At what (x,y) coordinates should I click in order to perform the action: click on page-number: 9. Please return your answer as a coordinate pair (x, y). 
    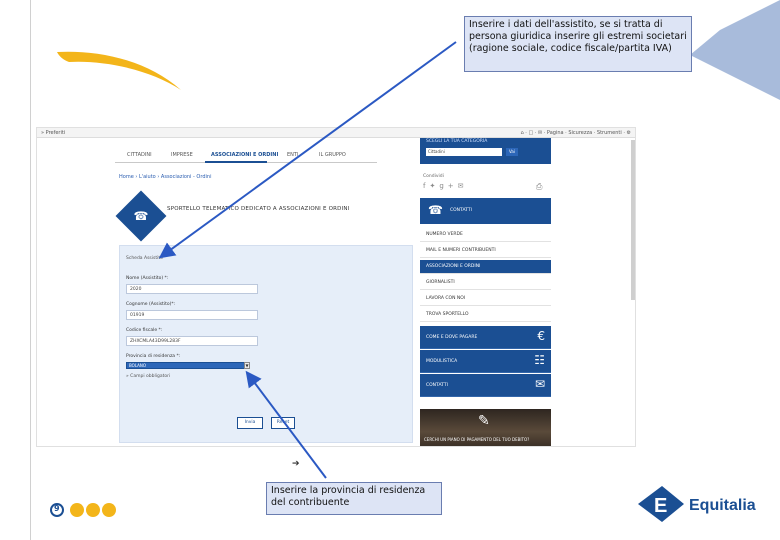
    Looking at the image, I should click on (57, 508).